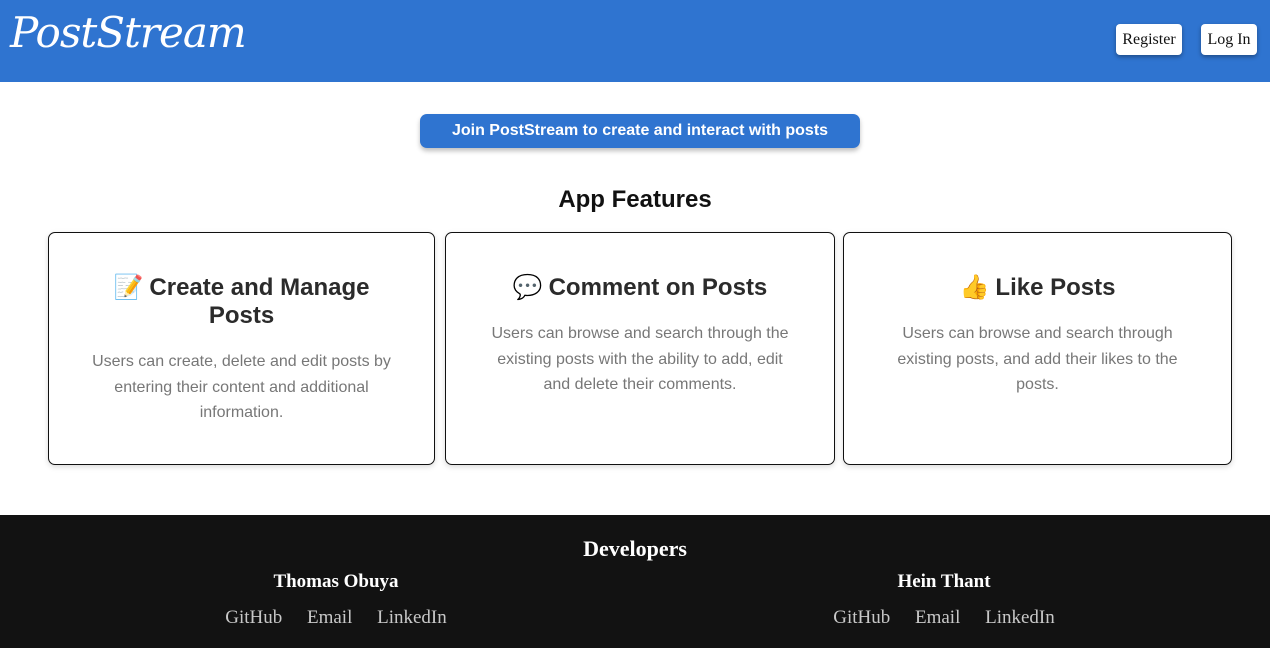  Describe the element at coordinates (974, 287) in the screenshot. I see `thumbs-up-icon: 👍` at that location.